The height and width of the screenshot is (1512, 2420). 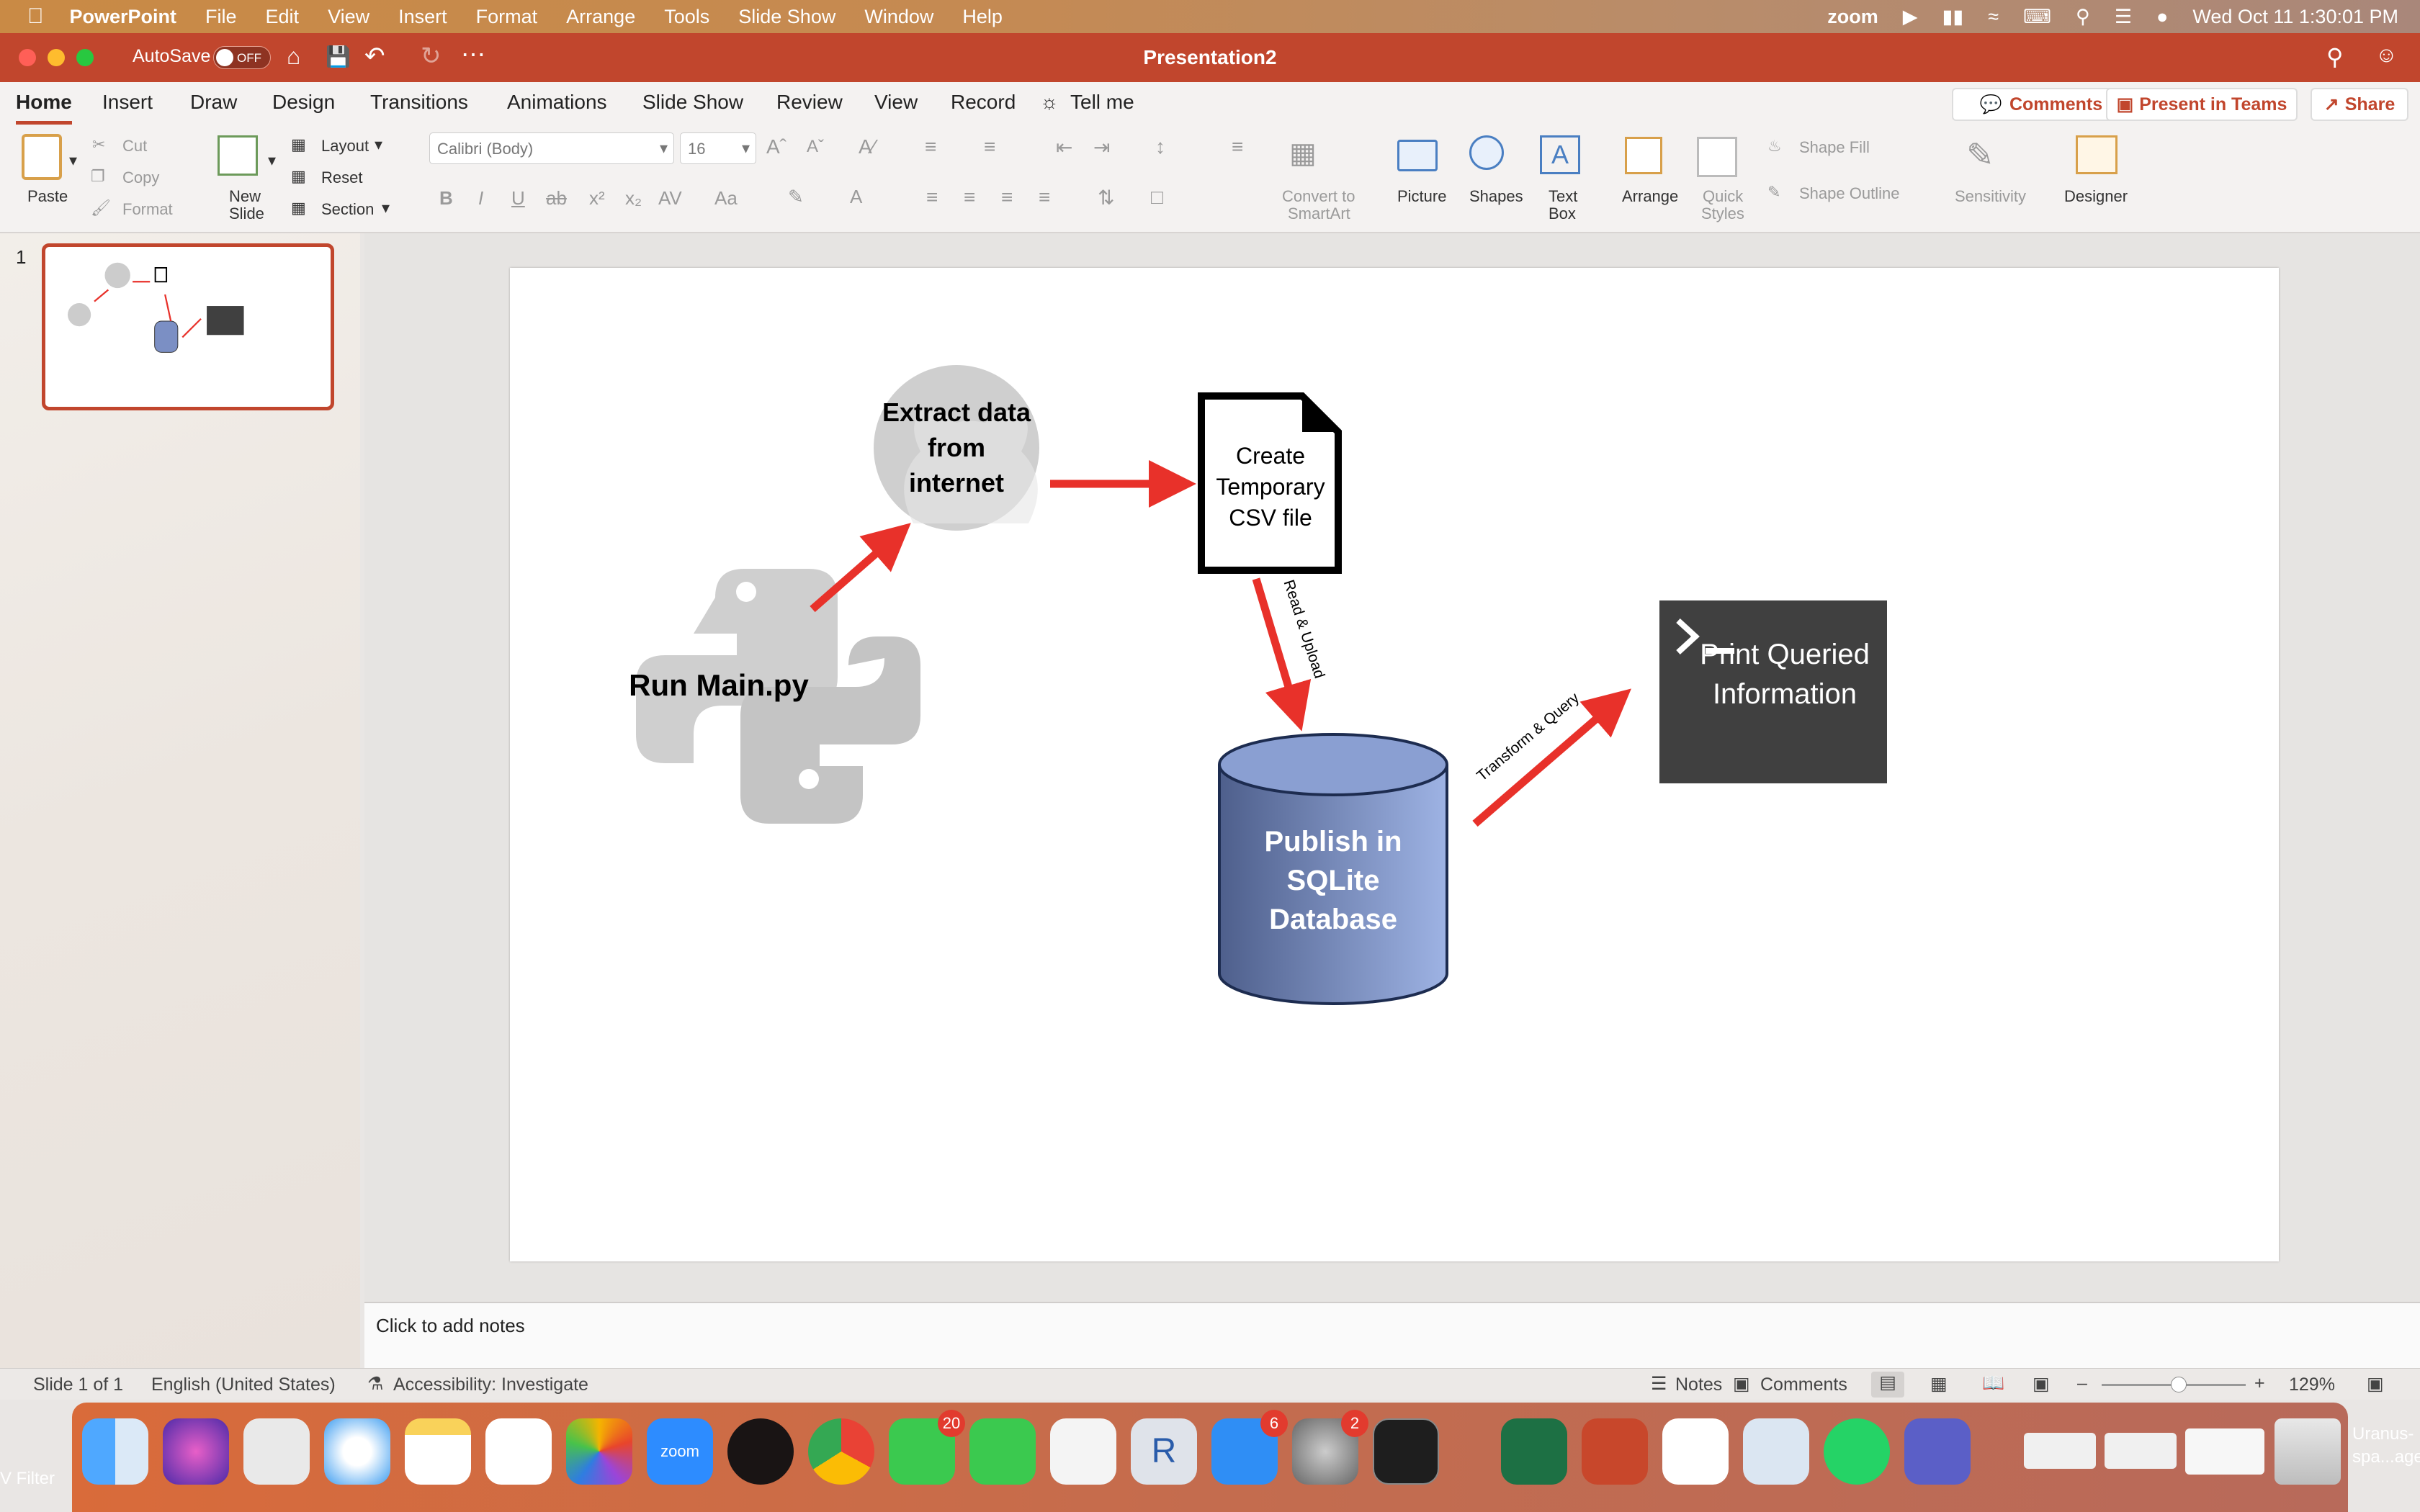 I want to click on menu-arrange: Arrange, so click(x=600, y=17).